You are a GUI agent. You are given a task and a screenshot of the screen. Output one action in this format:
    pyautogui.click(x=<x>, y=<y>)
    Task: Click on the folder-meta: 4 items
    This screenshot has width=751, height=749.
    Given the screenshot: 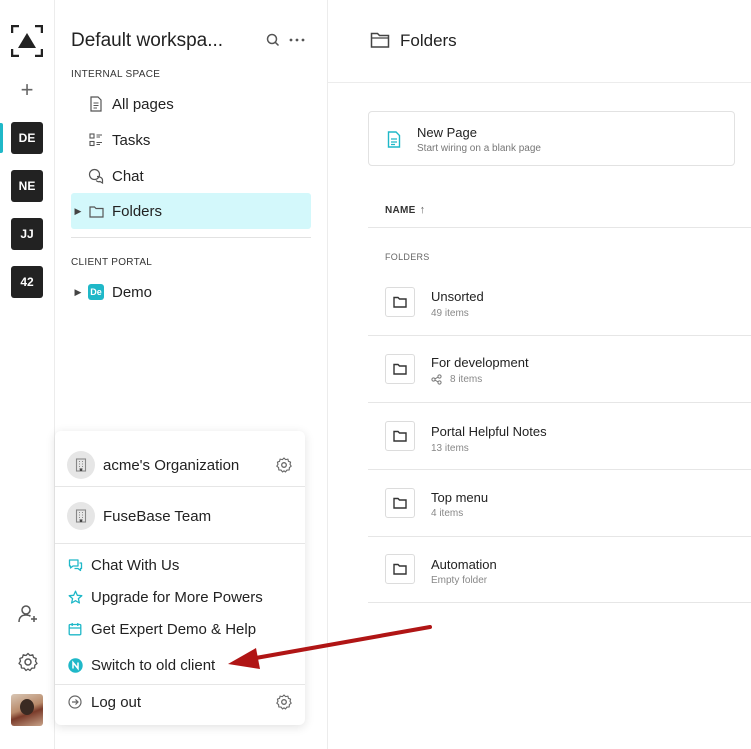 What is the action you would take?
    pyautogui.click(x=447, y=513)
    